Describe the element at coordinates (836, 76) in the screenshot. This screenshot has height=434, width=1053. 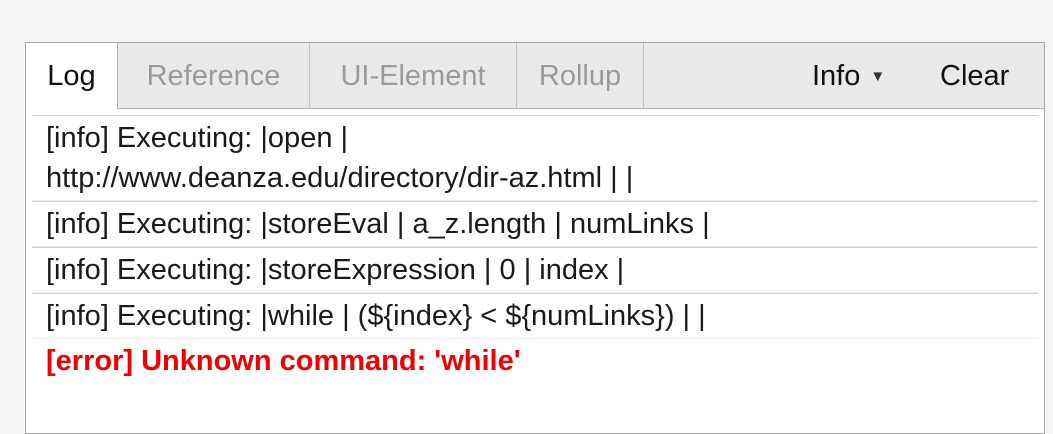
I see `log-level-value: Info` at that location.